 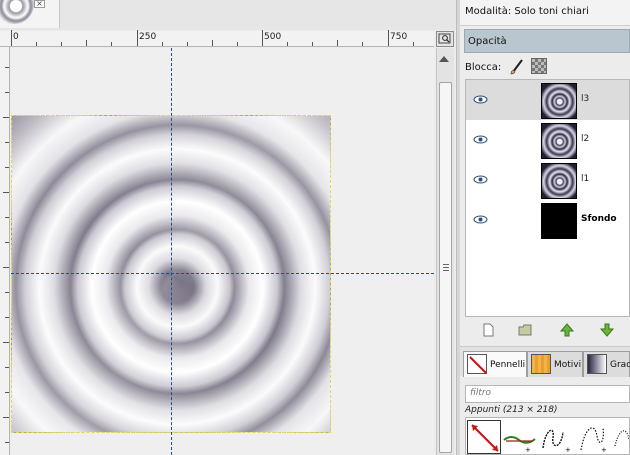 I want to click on brush-icon, so click(x=477, y=364).